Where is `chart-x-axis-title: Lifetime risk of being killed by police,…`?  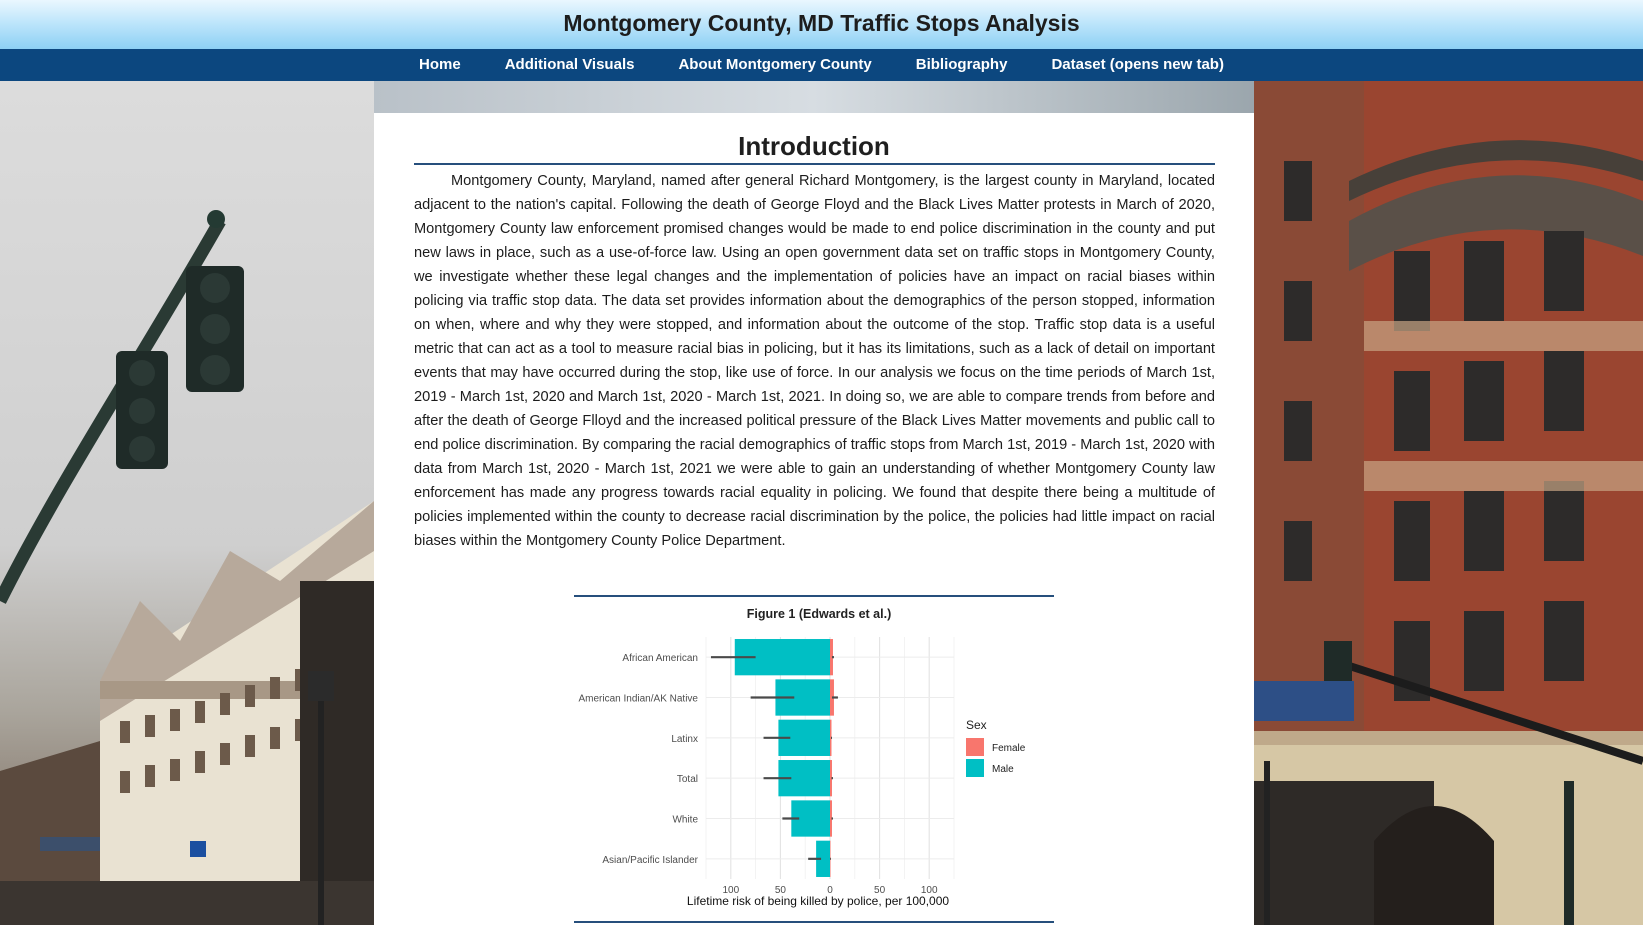 chart-x-axis-title: Lifetime risk of being killed by police,… is located at coordinates (818, 901).